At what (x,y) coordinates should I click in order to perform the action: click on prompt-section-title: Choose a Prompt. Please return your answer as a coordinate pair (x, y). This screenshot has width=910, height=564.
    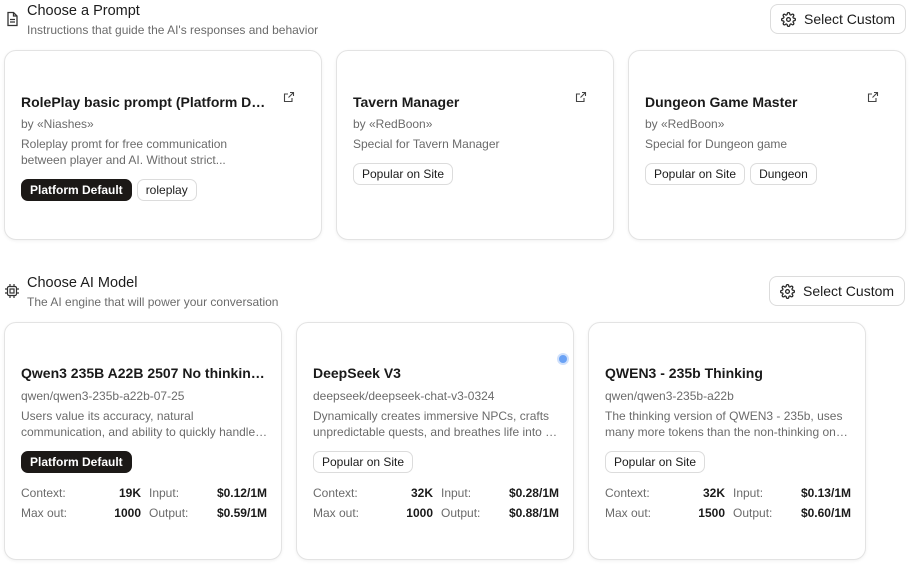
    Looking at the image, I should click on (83, 11).